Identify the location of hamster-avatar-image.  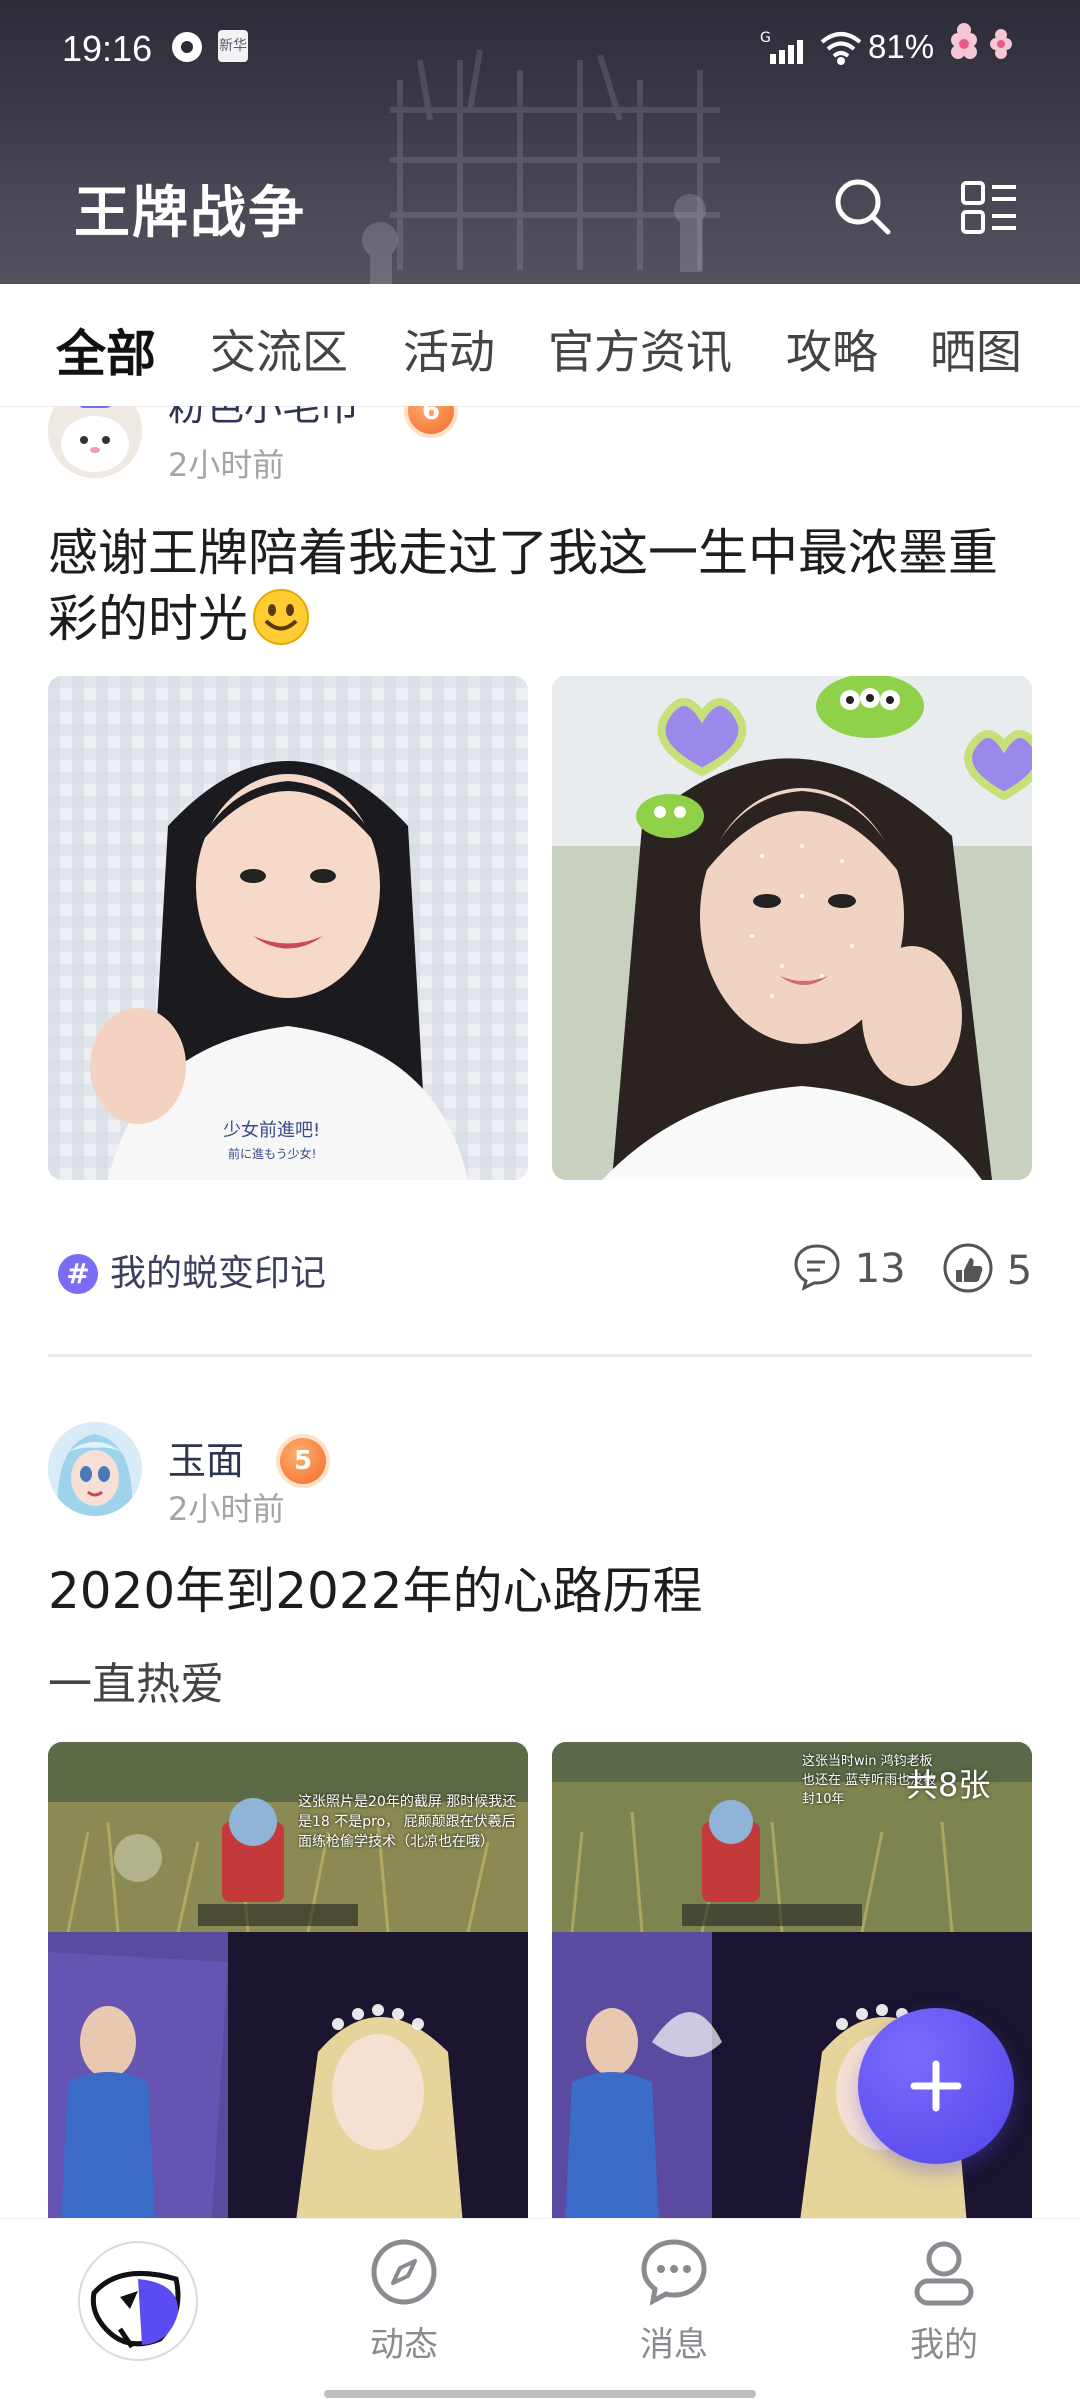
(95, 442).